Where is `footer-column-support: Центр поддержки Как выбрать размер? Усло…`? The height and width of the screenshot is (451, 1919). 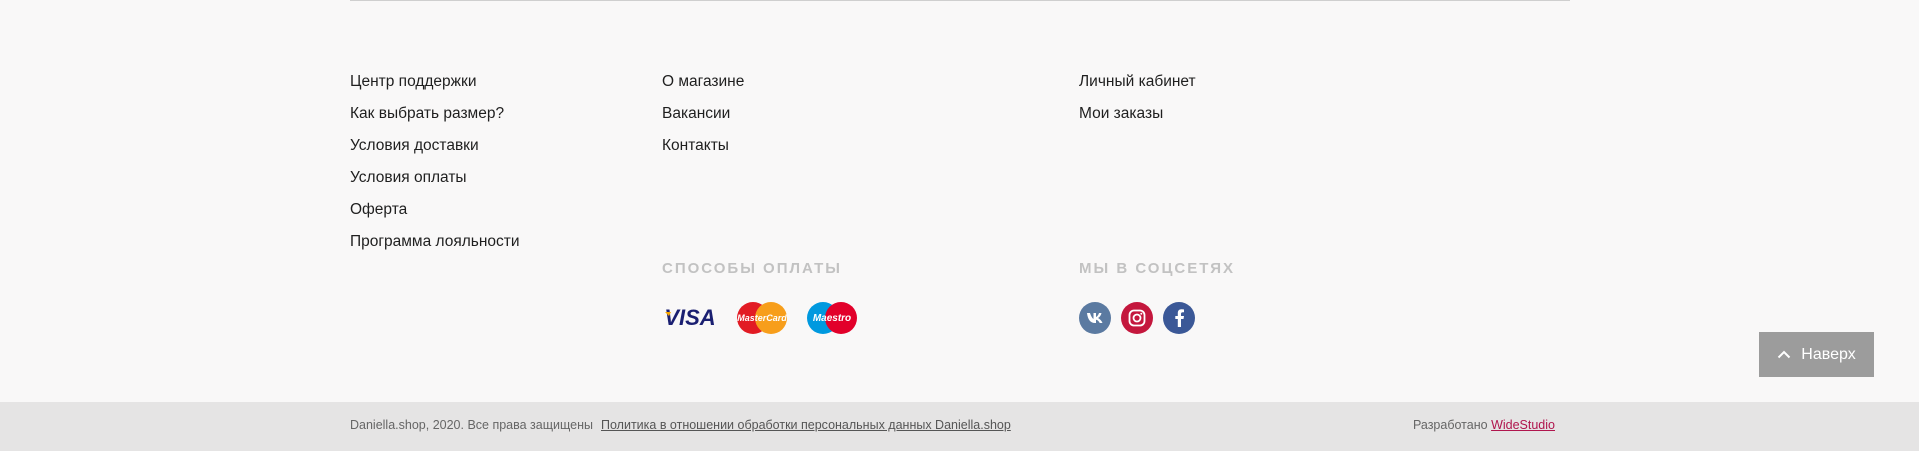
footer-column-support: Центр поддержки Как выбрать размер? Усло… is located at coordinates (435, 162).